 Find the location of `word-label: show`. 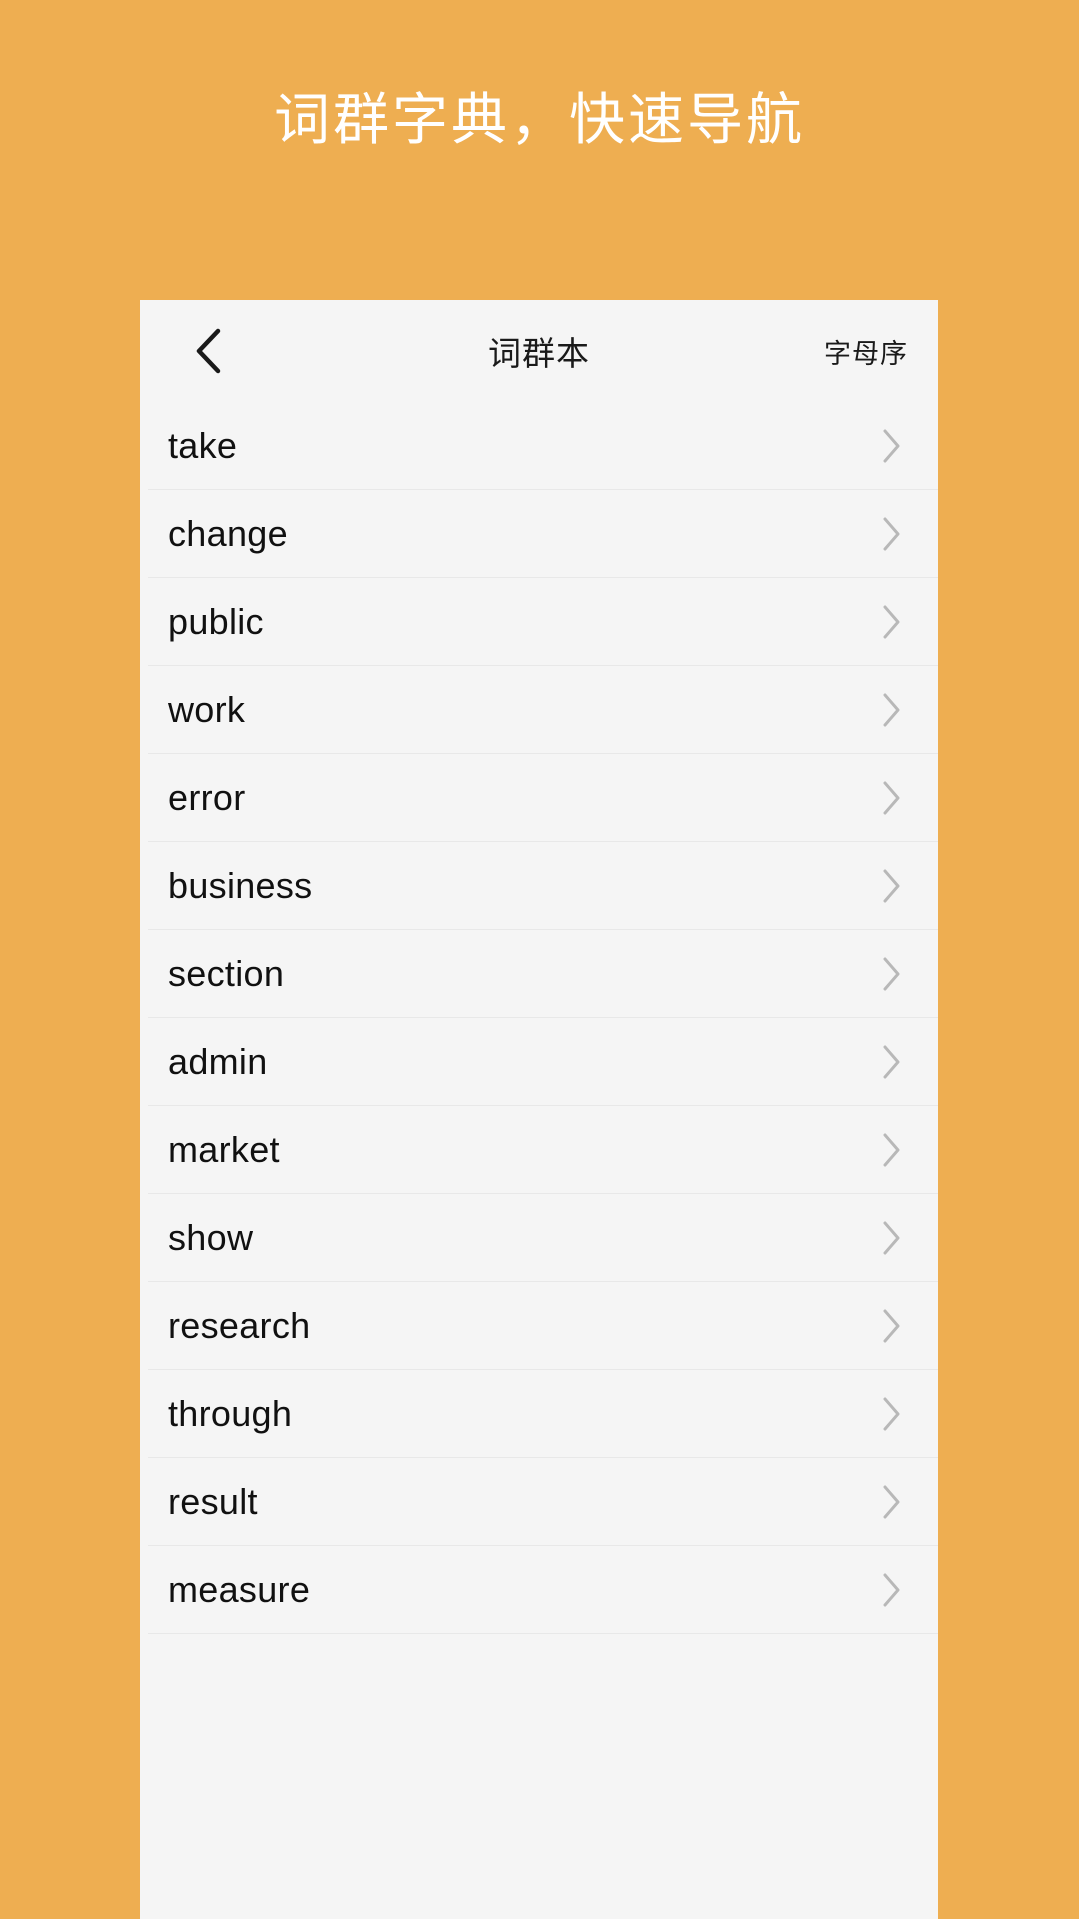

word-label: show is located at coordinates (211, 1237).